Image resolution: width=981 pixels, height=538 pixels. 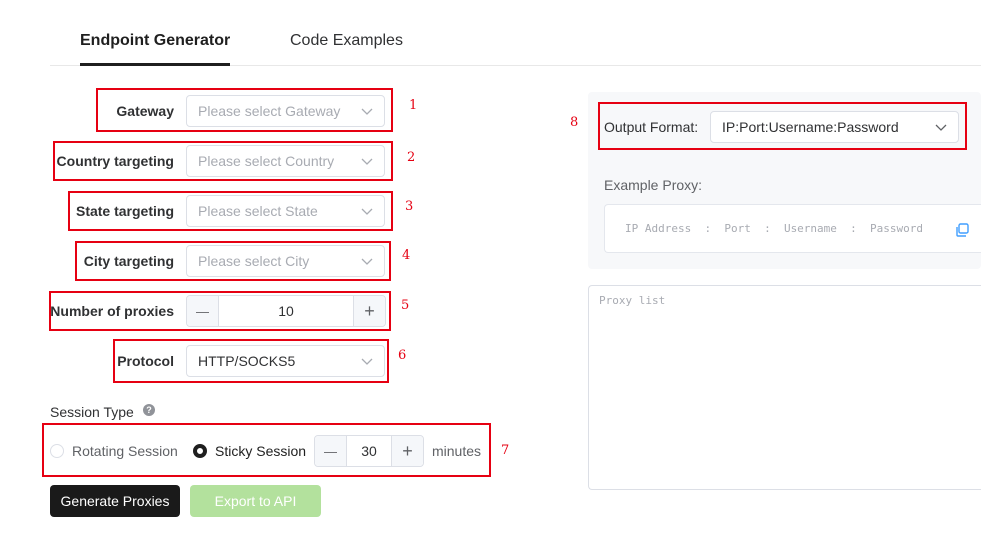 I want to click on increase-button: +, so click(x=369, y=311).